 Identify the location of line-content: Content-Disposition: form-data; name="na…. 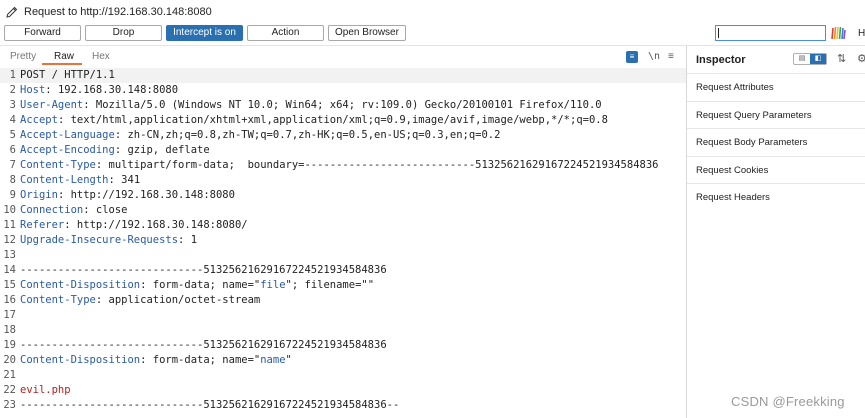
(156, 360).